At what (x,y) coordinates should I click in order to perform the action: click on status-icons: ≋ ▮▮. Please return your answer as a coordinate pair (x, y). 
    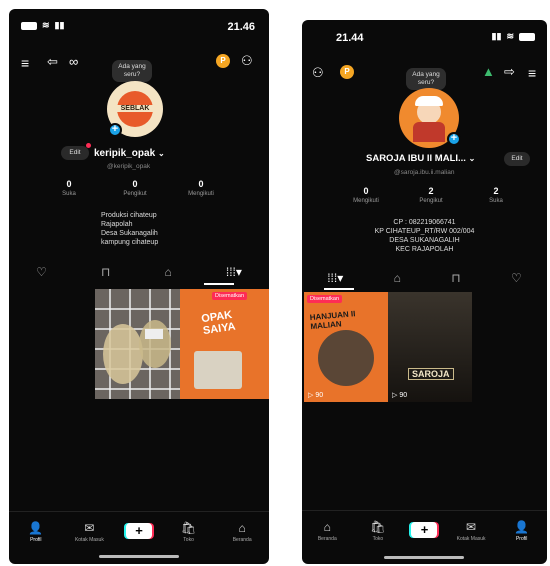
    Looking at the image, I should click on (42, 25).